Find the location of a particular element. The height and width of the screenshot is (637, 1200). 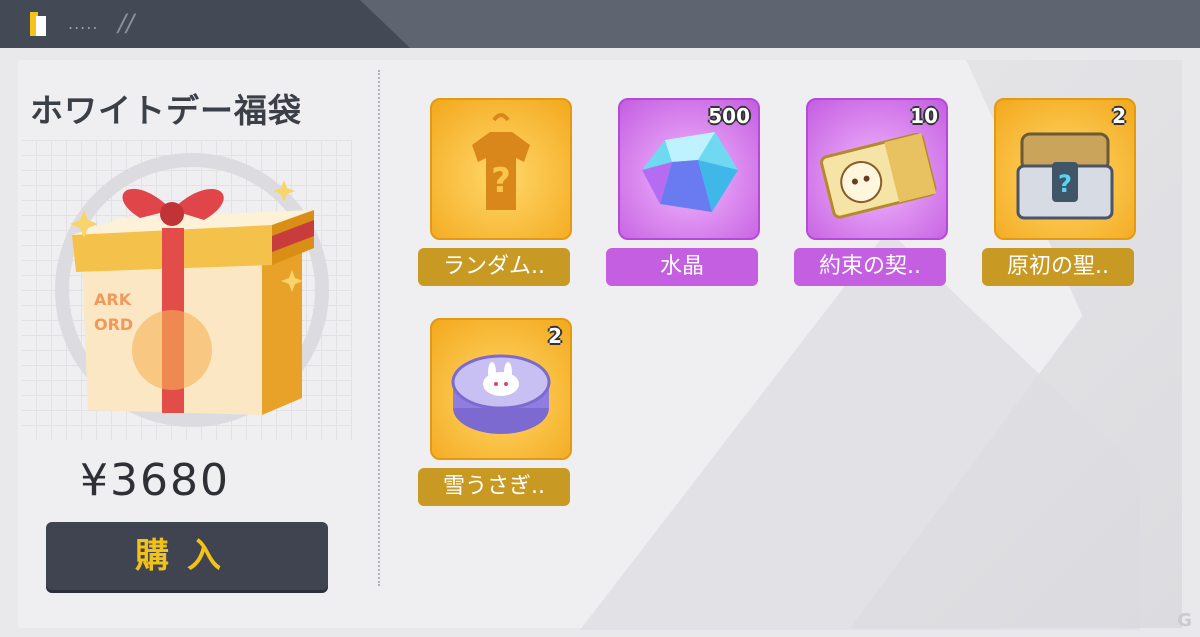

top-bar-left is located at coordinates (205, 24).